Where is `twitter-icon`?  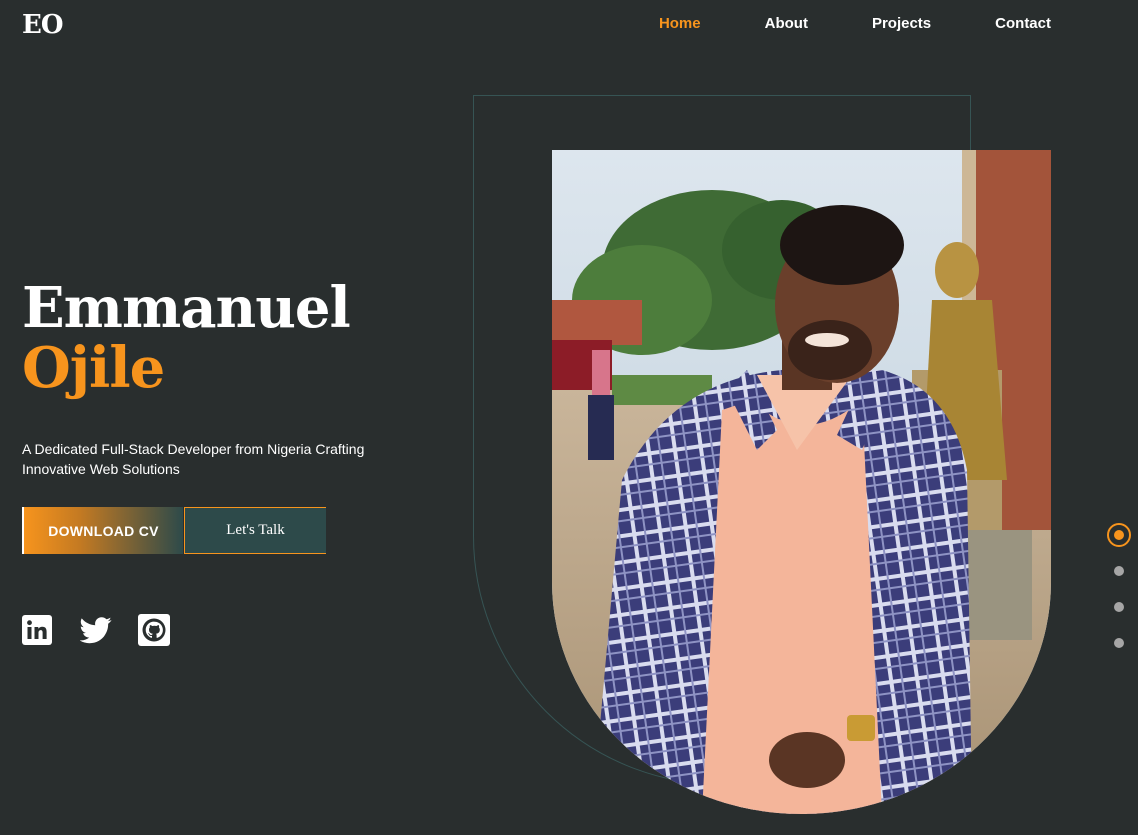 twitter-icon is located at coordinates (95, 630).